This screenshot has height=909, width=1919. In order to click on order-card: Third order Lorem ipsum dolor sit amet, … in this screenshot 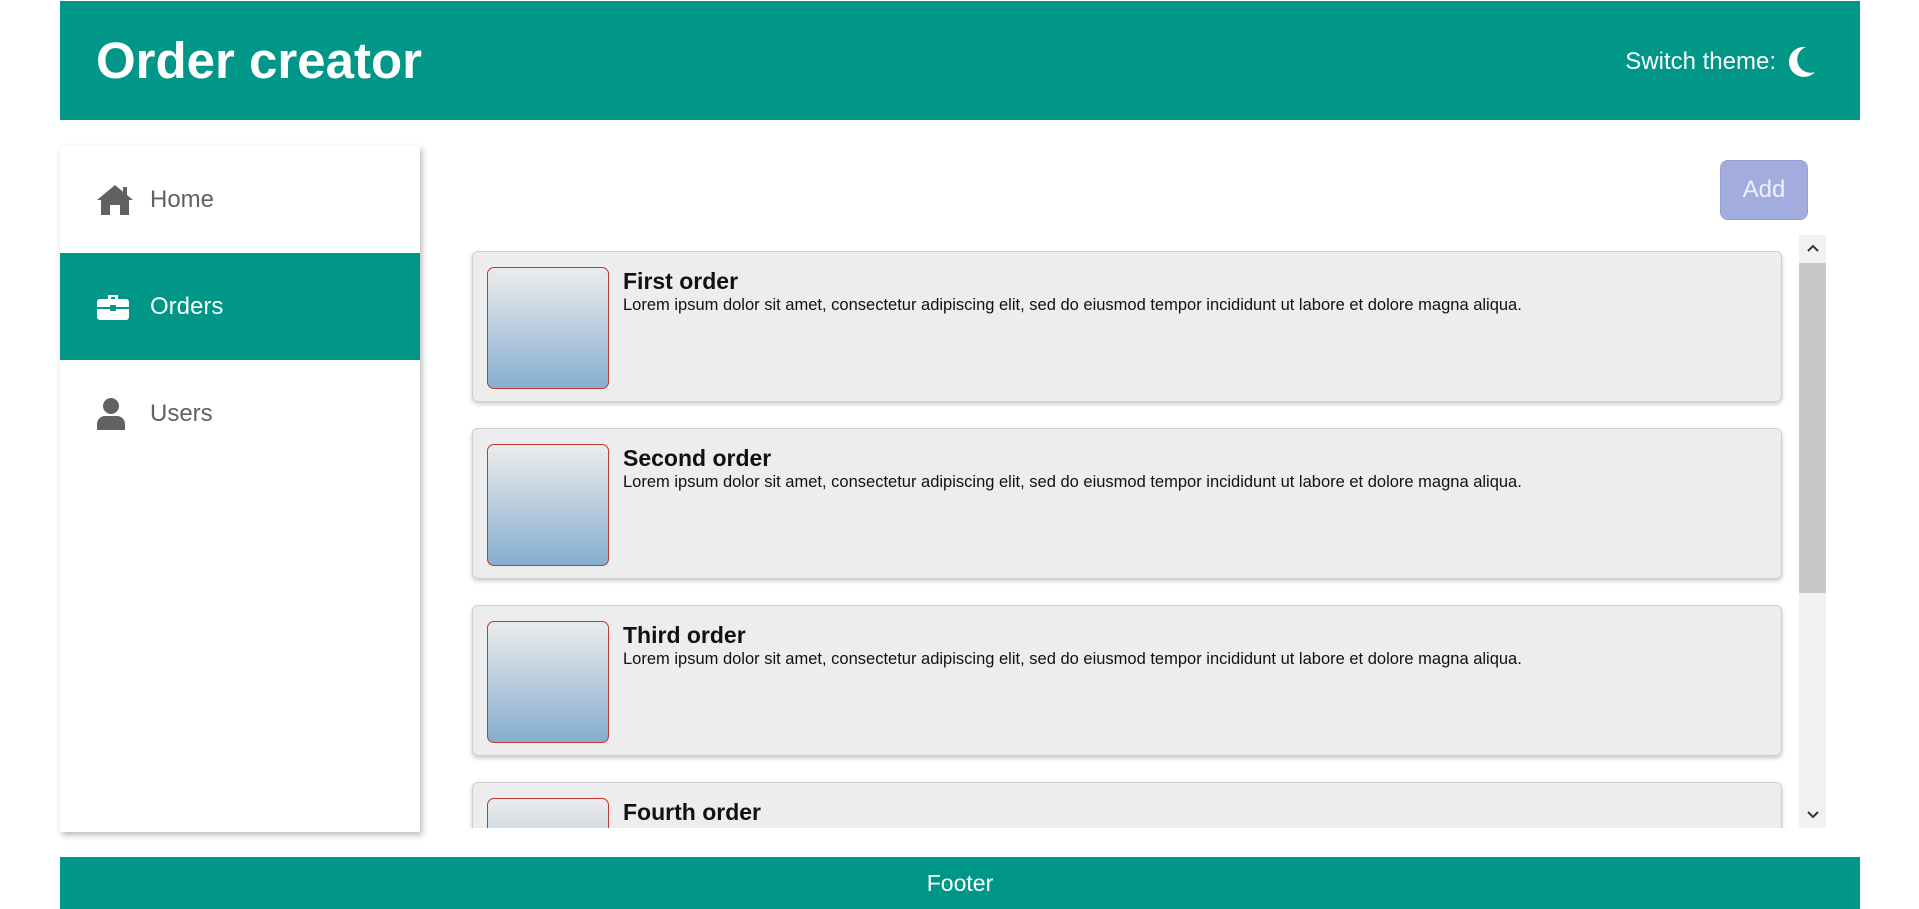, I will do `click(1127, 680)`.